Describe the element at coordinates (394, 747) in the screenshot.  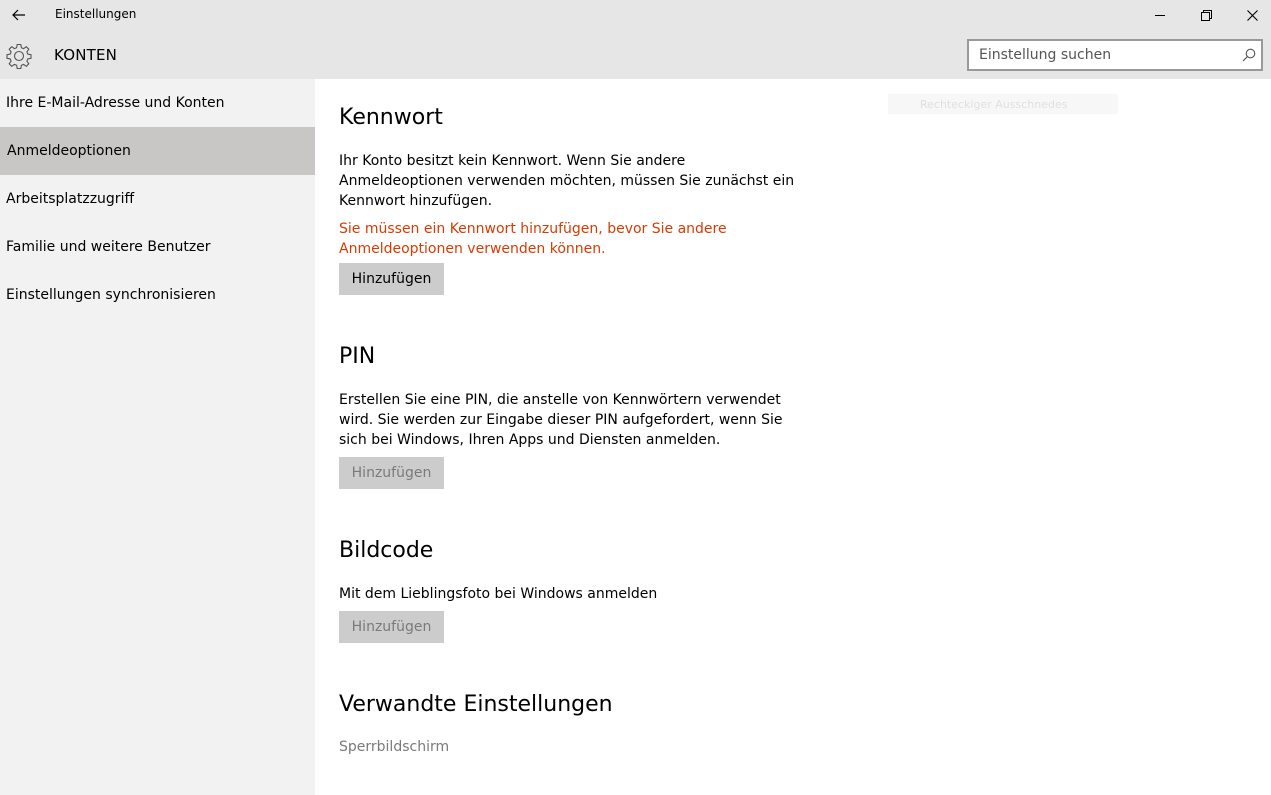
I see `lock-screen-link: Sperrbildschirm` at that location.